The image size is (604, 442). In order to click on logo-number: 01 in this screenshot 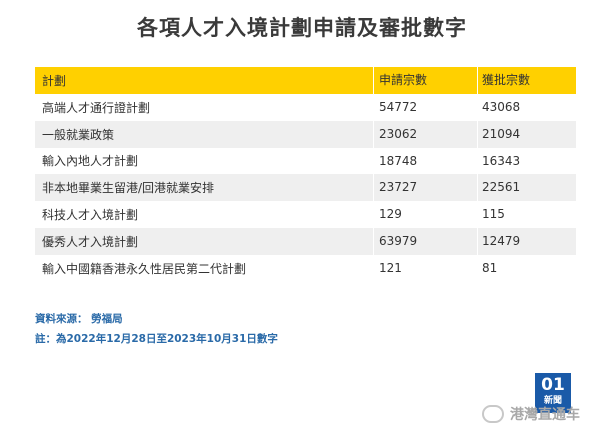, I will do `click(553, 385)`.